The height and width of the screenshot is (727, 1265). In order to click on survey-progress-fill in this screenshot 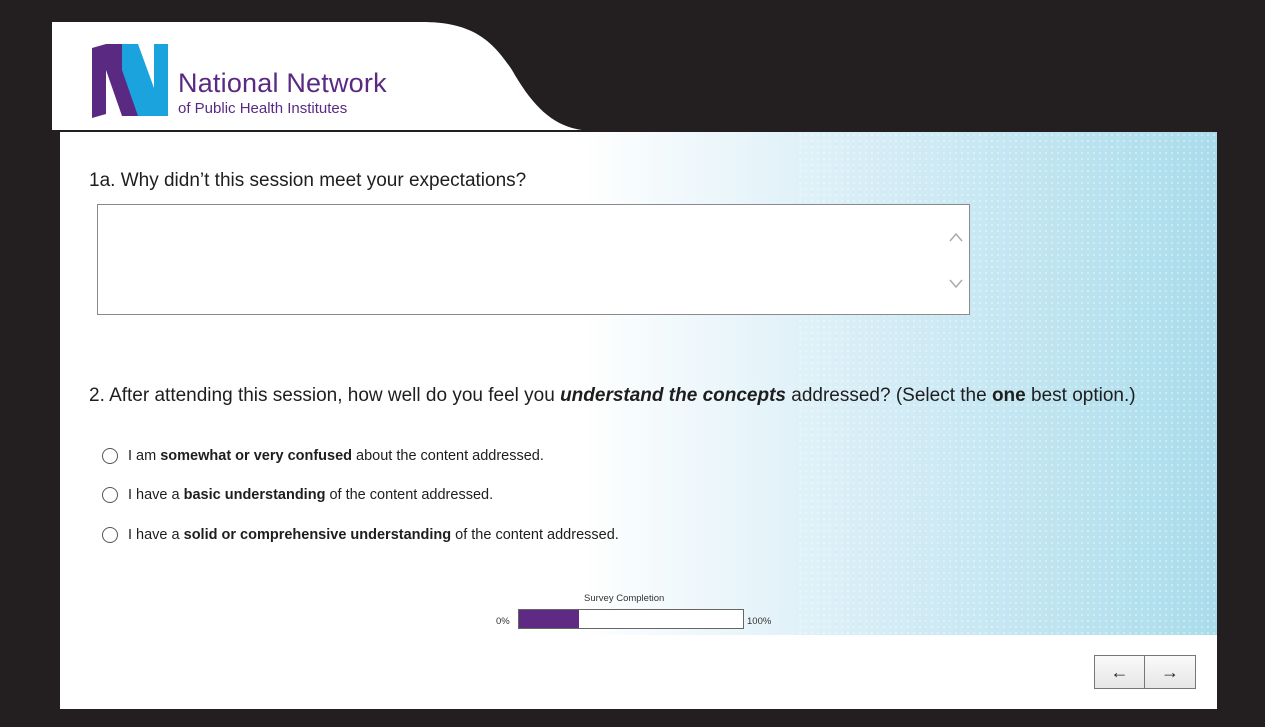, I will do `click(549, 619)`.